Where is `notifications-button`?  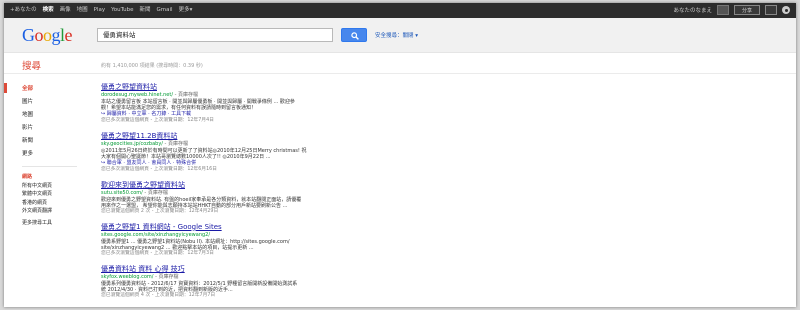 notifications-button is located at coordinates (771, 10).